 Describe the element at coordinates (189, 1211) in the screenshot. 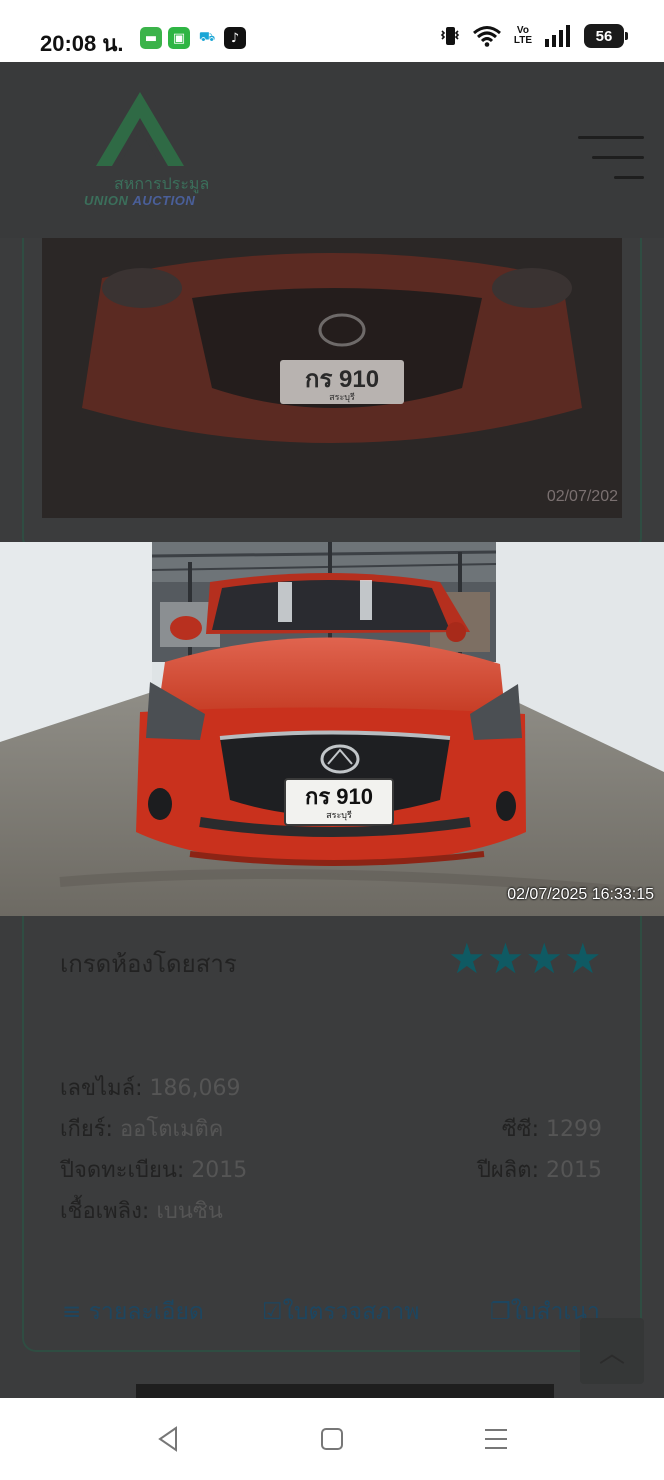

I see `fuel-value: เบนซิน` at that location.